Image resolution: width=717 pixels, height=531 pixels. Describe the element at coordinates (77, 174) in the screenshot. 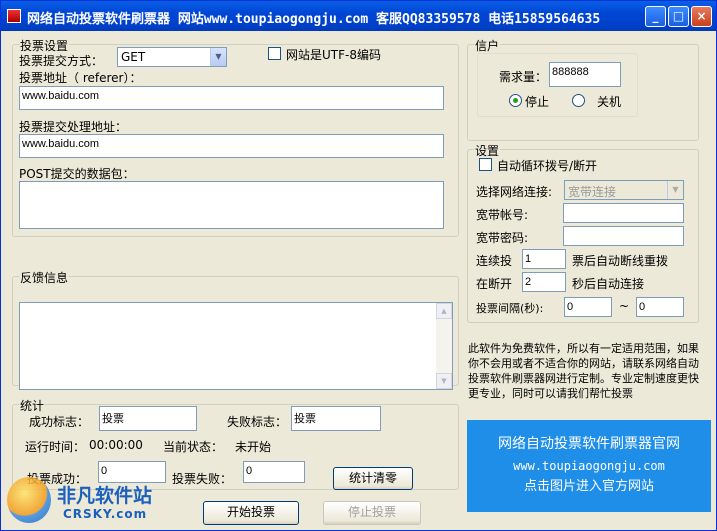

I see `post-label: POST提交的数据包：` at that location.